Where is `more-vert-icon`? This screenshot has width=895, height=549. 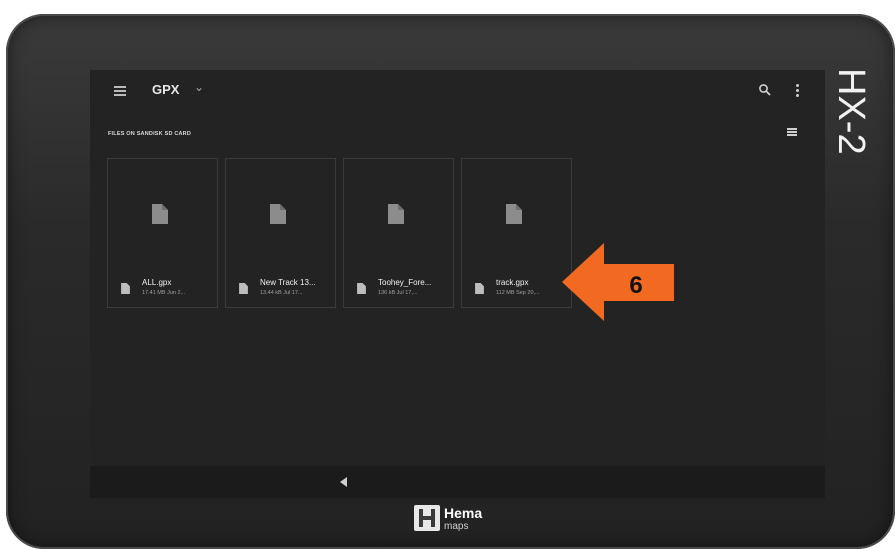
more-vert-icon is located at coordinates (798, 91).